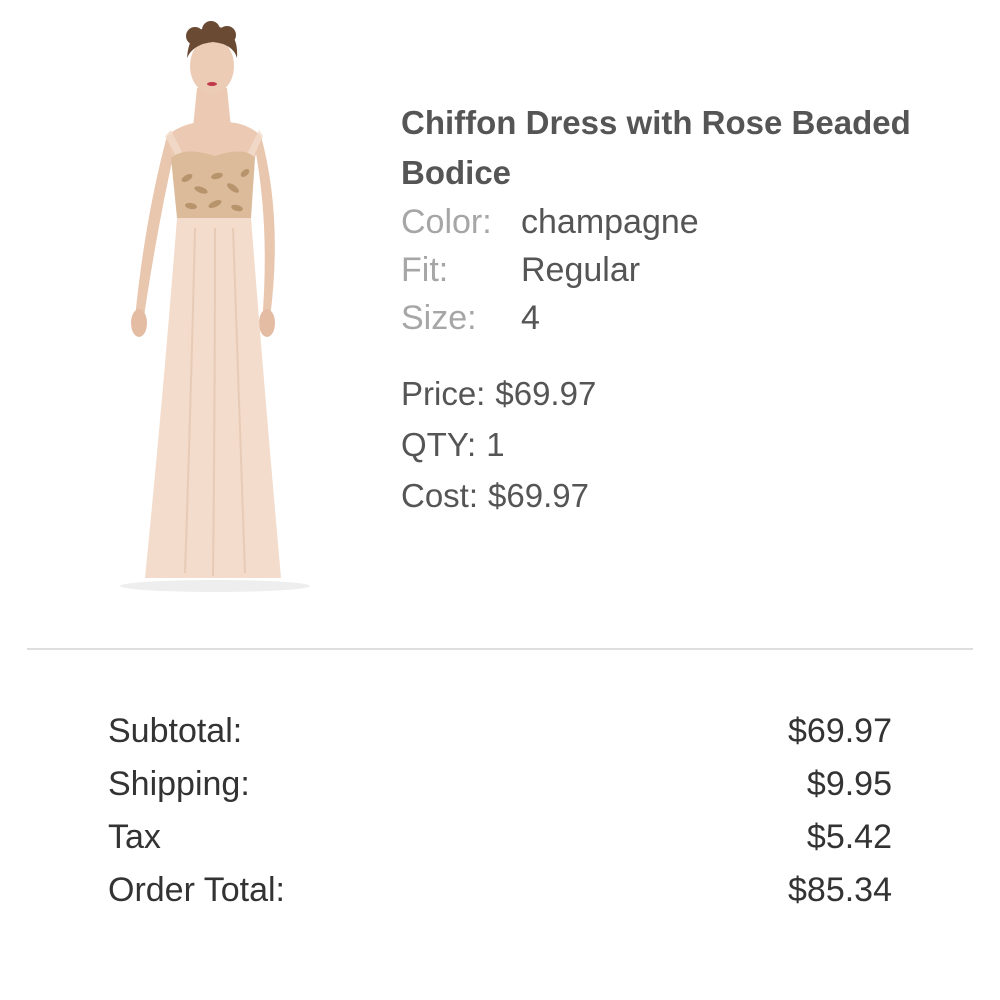 This screenshot has height=1000, width=1000. What do you see at coordinates (601, 495) in the screenshot?
I see `cost-row: Cost: $69.97` at bounding box center [601, 495].